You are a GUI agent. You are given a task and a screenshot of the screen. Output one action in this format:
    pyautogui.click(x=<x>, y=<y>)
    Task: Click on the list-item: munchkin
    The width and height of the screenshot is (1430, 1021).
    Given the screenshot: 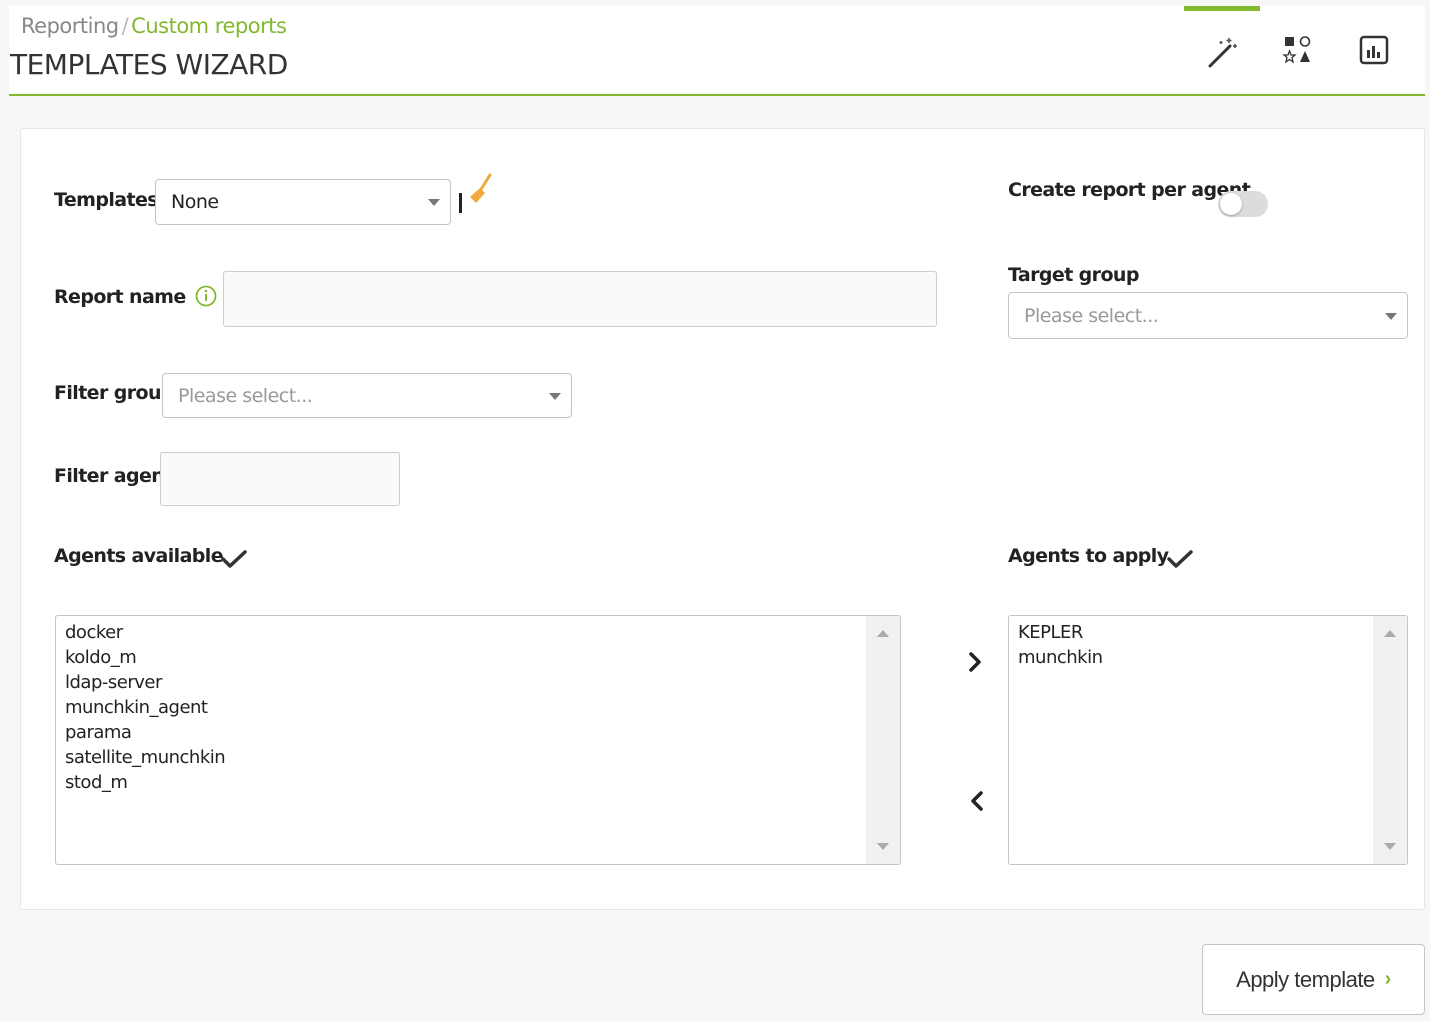 What is the action you would take?
    pyautogui.click(x=1208, y=657)
    